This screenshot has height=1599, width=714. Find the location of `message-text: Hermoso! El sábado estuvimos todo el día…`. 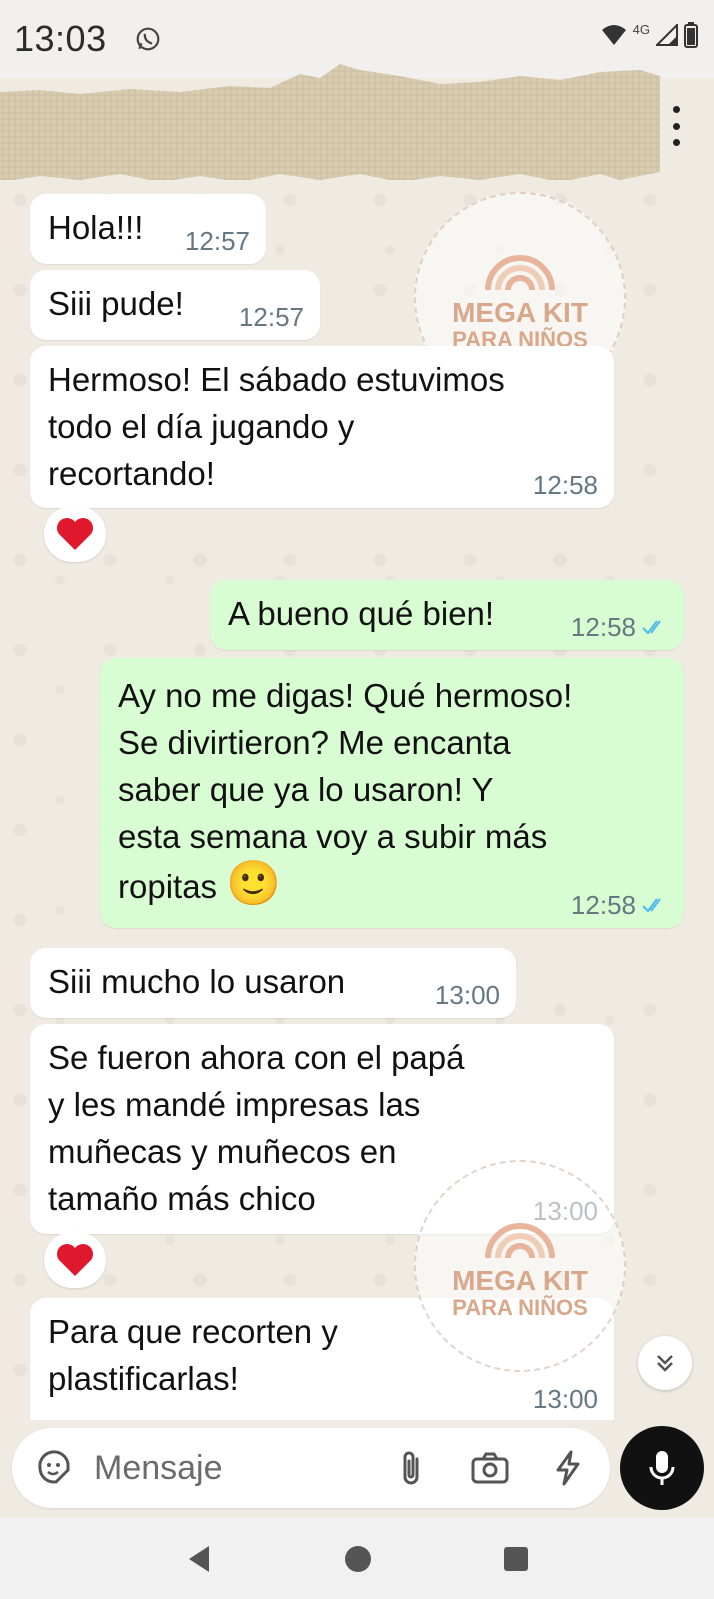

message-text: Hermoso! El sábado estuvimos todo el día… is located at coordinates (276, 426).